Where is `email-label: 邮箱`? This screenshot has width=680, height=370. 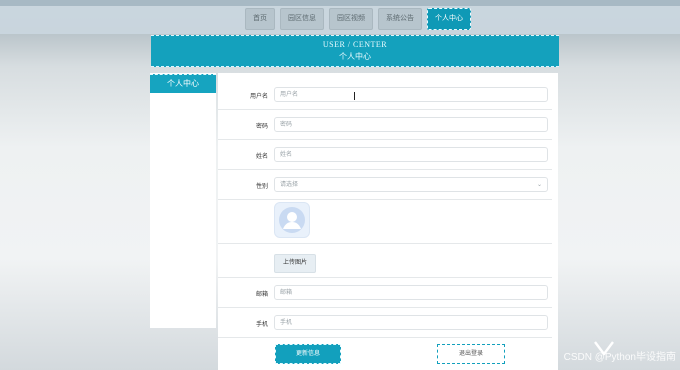 email-label: 邮箱 is located at coordinates (261, 295).